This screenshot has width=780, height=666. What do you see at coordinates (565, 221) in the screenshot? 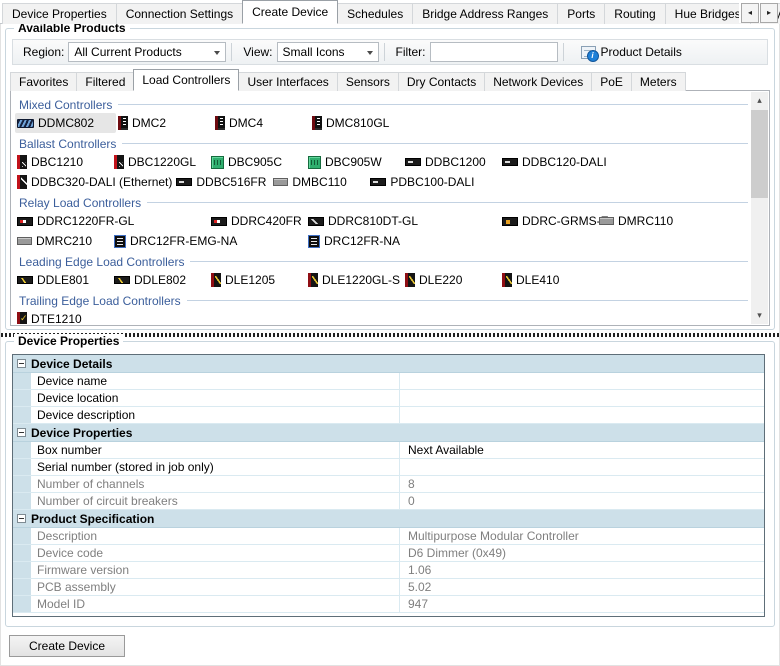
I see `product-item-label: DDRC-GRMS-E` at bounding box center [565, 221].